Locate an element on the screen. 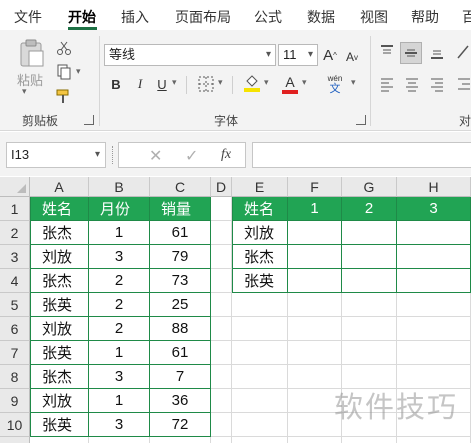  row-header-7: 7 is located at coordinates (15, 353).